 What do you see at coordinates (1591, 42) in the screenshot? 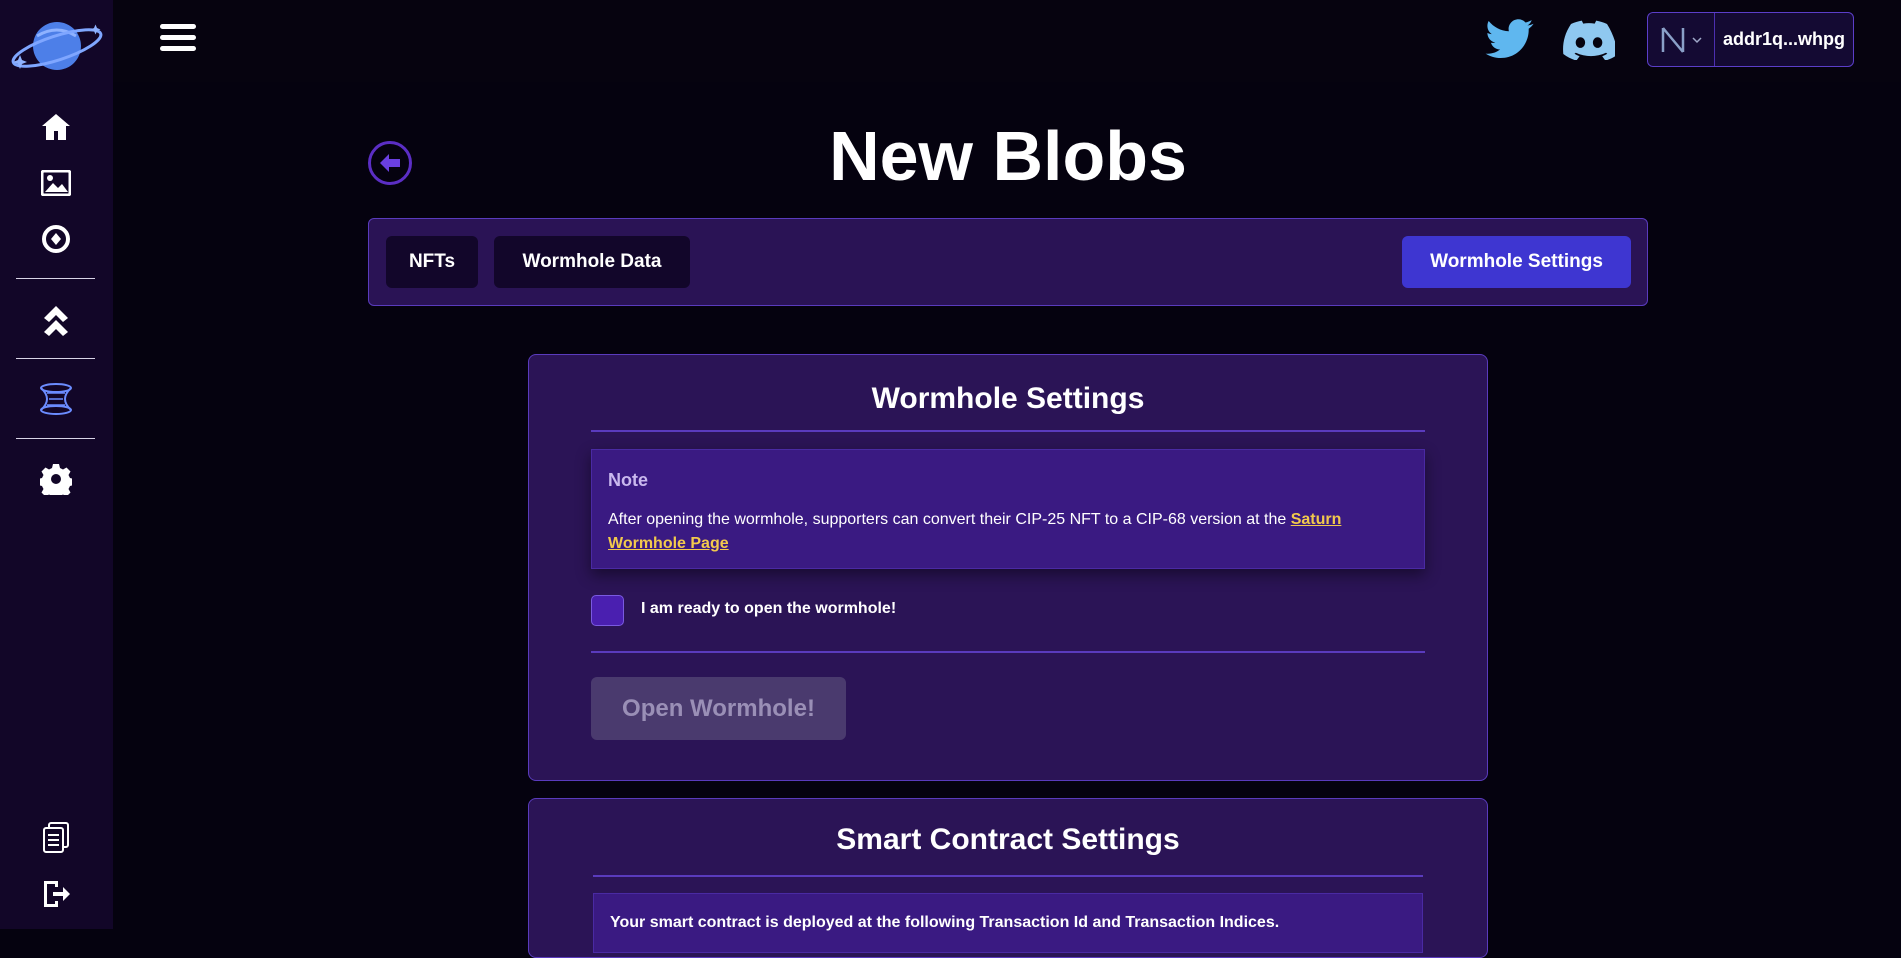
I see `discord-icon` at bounding box center [1591, 42].